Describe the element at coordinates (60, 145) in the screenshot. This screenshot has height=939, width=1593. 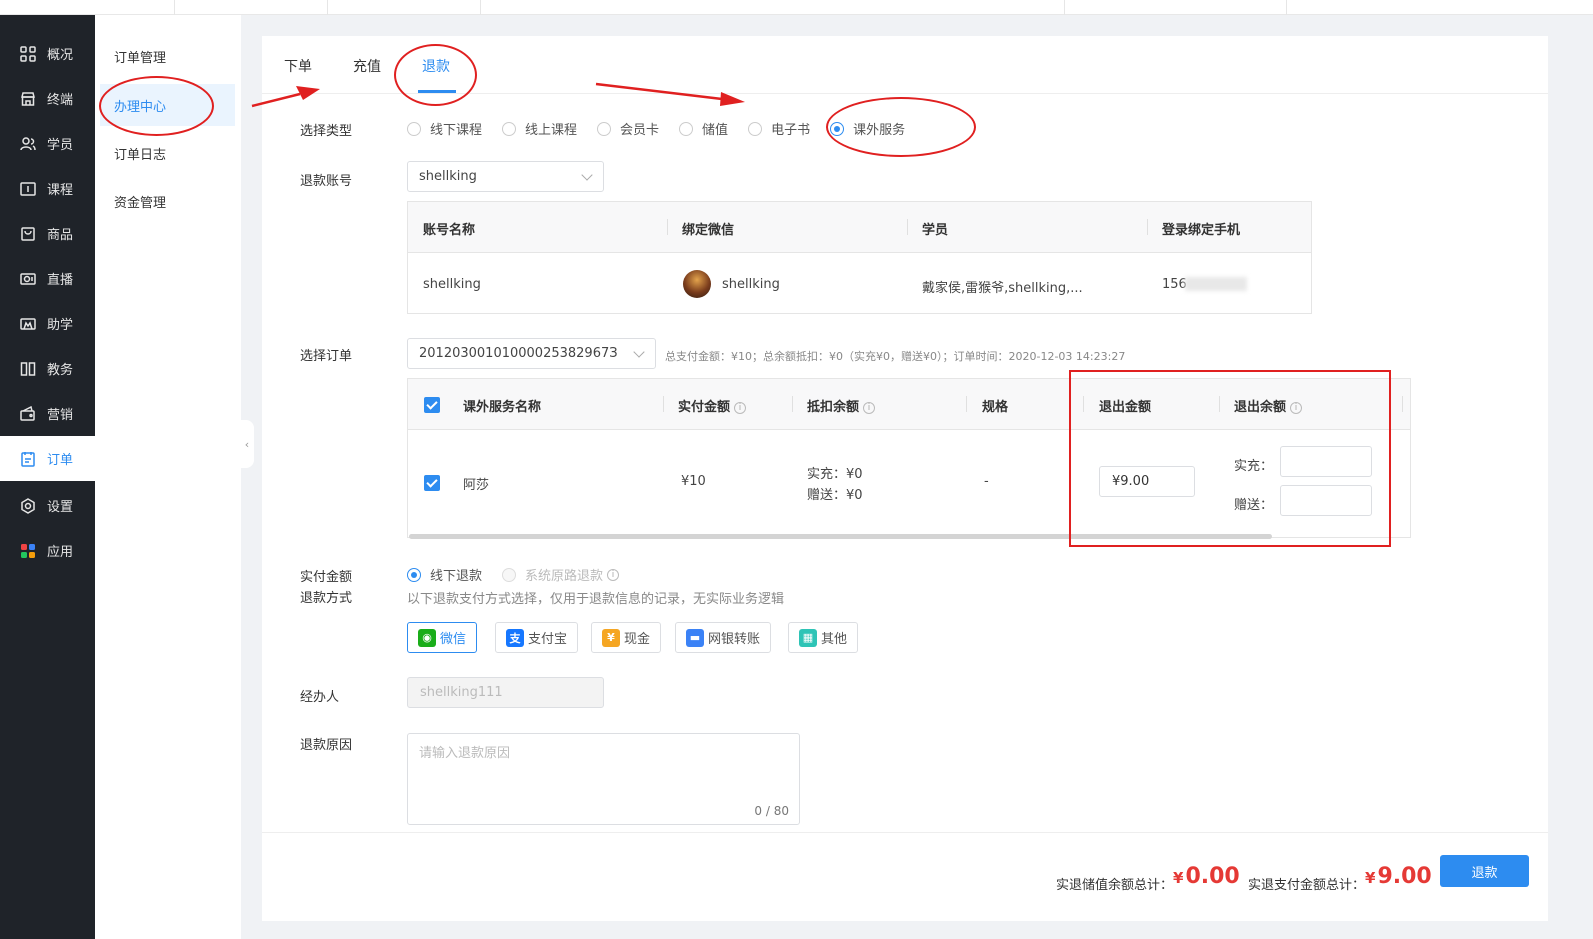
I see `sidebar-item-label: 学员` at that location.